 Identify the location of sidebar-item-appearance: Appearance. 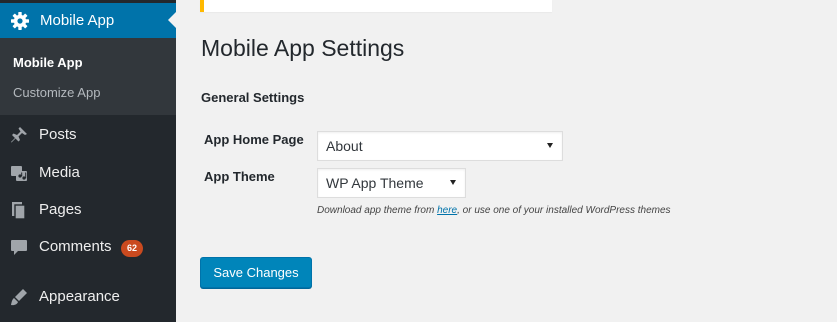
(88, 297).